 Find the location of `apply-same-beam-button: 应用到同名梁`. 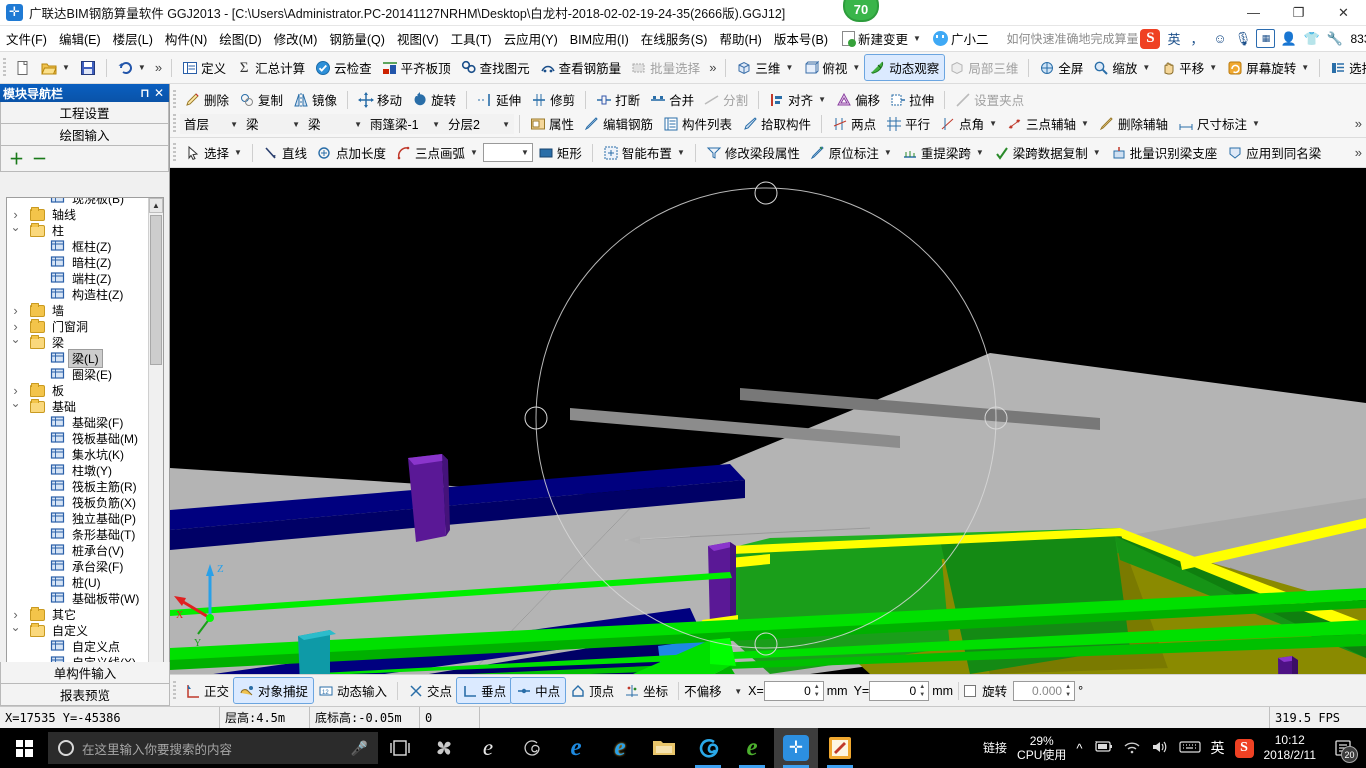

apply-same-beam-button: 应用到同名梁 is located at coordinates (1274, 152).